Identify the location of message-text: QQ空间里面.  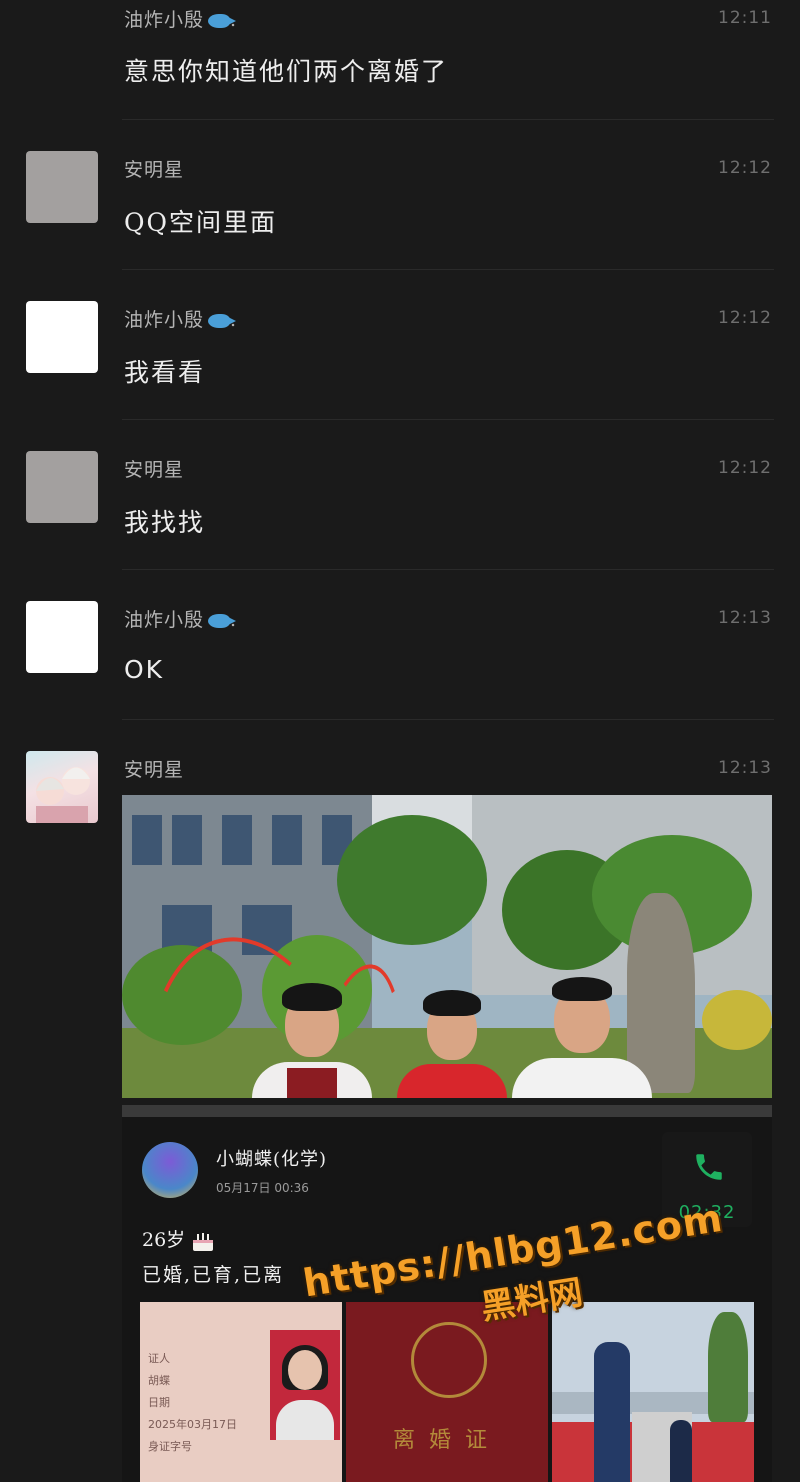
(200, 222).